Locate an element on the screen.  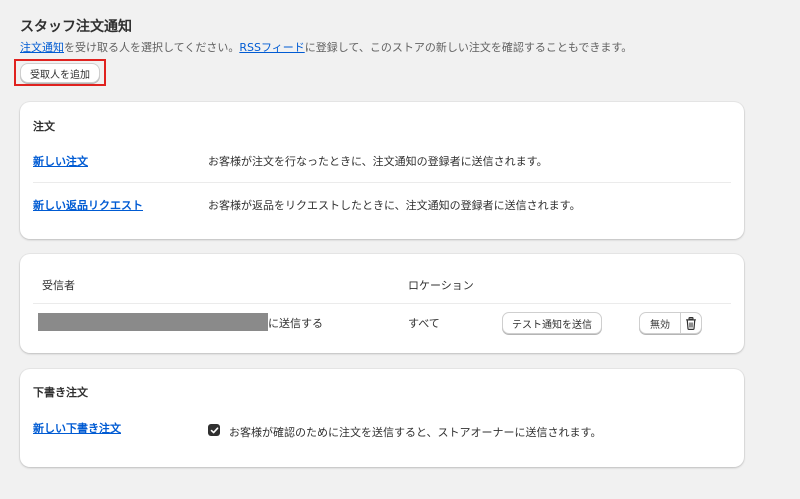
recipient-action-group: 無効 is located at coordinates (670, 323).